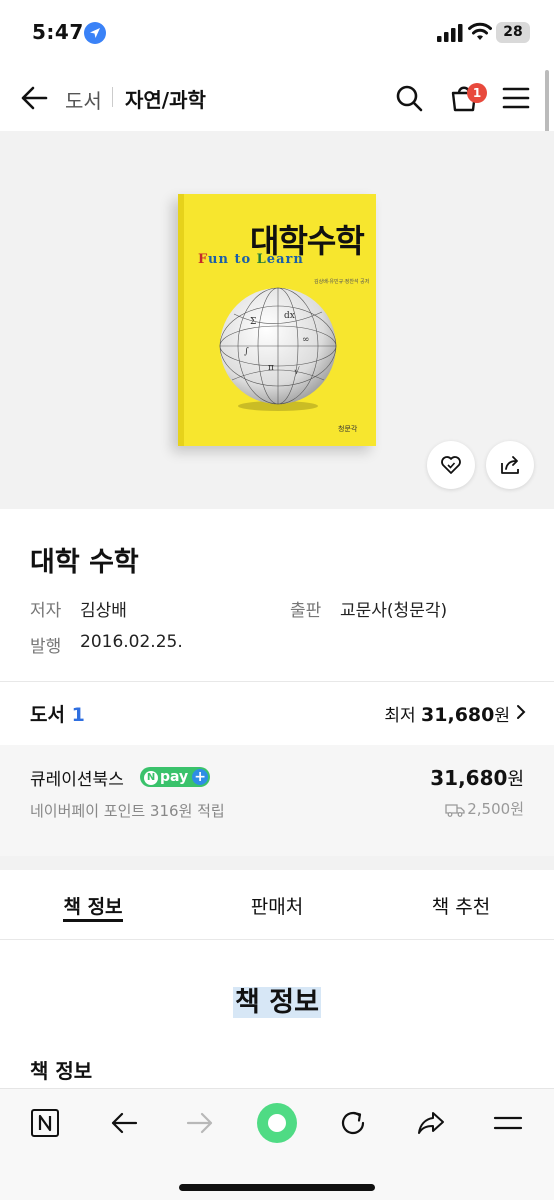 This screenshot has height=1200, width=554. Describe the element at coordinates (78, 715) in the screenshot. I see `stores-count: 1` at that location.